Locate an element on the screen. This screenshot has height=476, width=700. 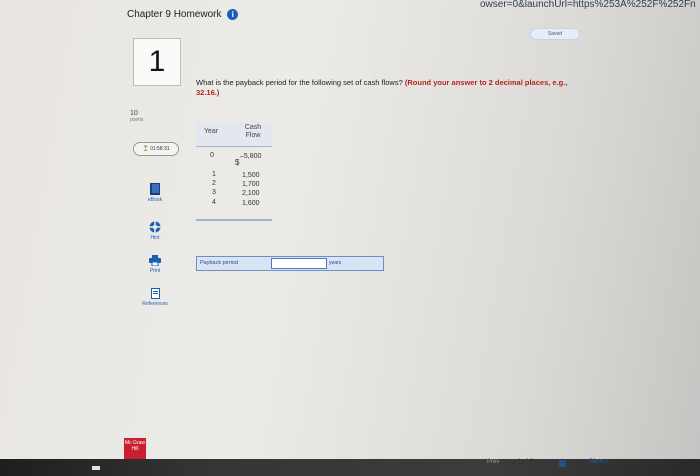
payback-unit: years is located at coordinates (335, 263).